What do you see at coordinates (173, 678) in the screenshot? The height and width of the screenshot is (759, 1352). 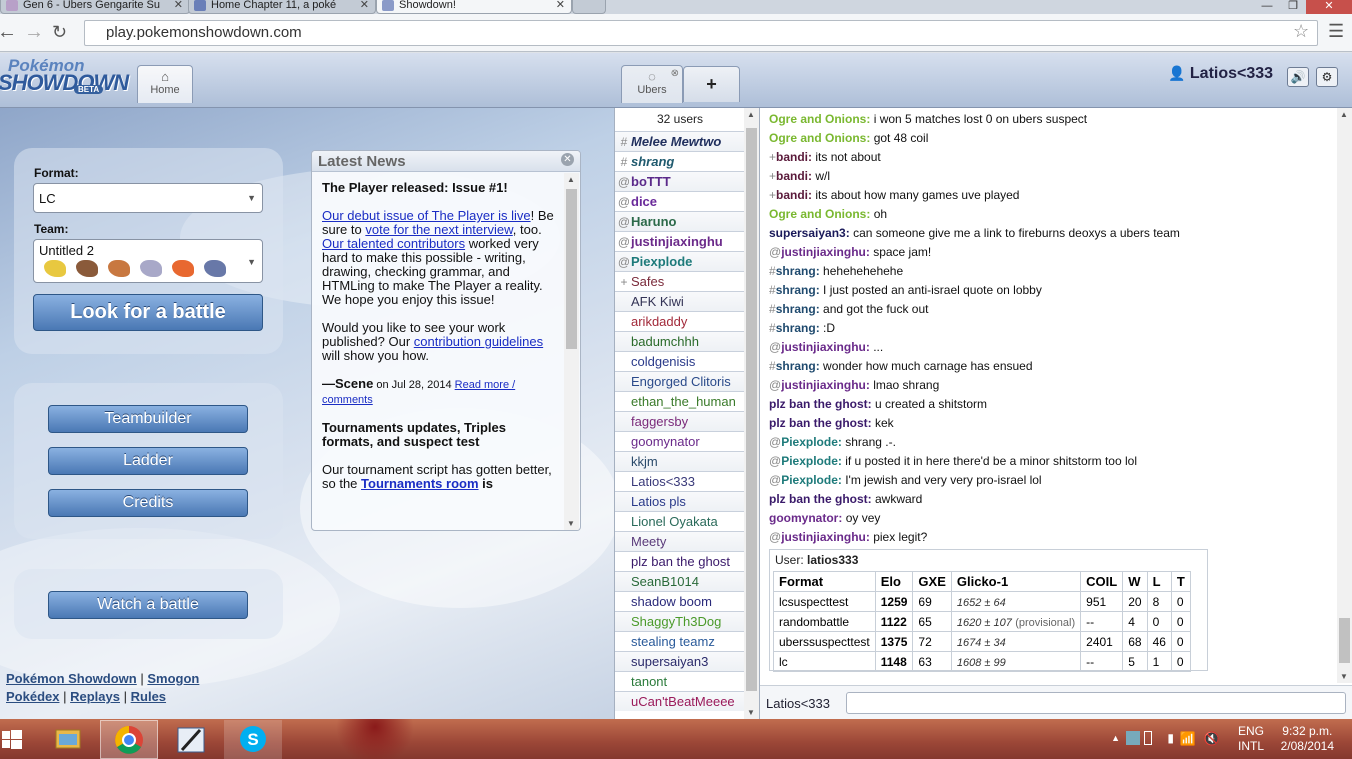 I see `footer-link-smogon: Smogon` at bounding box center [173, 678].